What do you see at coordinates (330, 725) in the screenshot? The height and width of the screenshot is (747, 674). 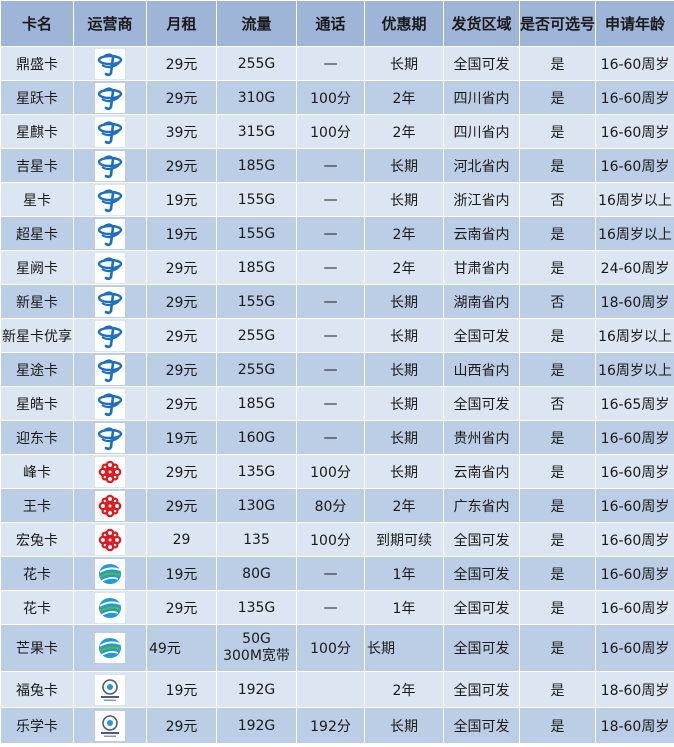 I see `call-minutes: 192分` at bounding box center [330, 725].